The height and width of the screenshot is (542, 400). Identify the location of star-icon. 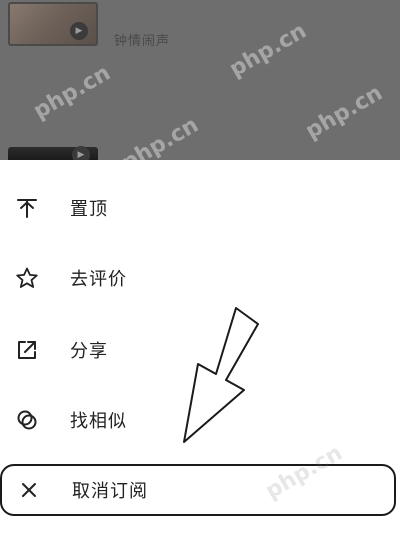
(27, 278).